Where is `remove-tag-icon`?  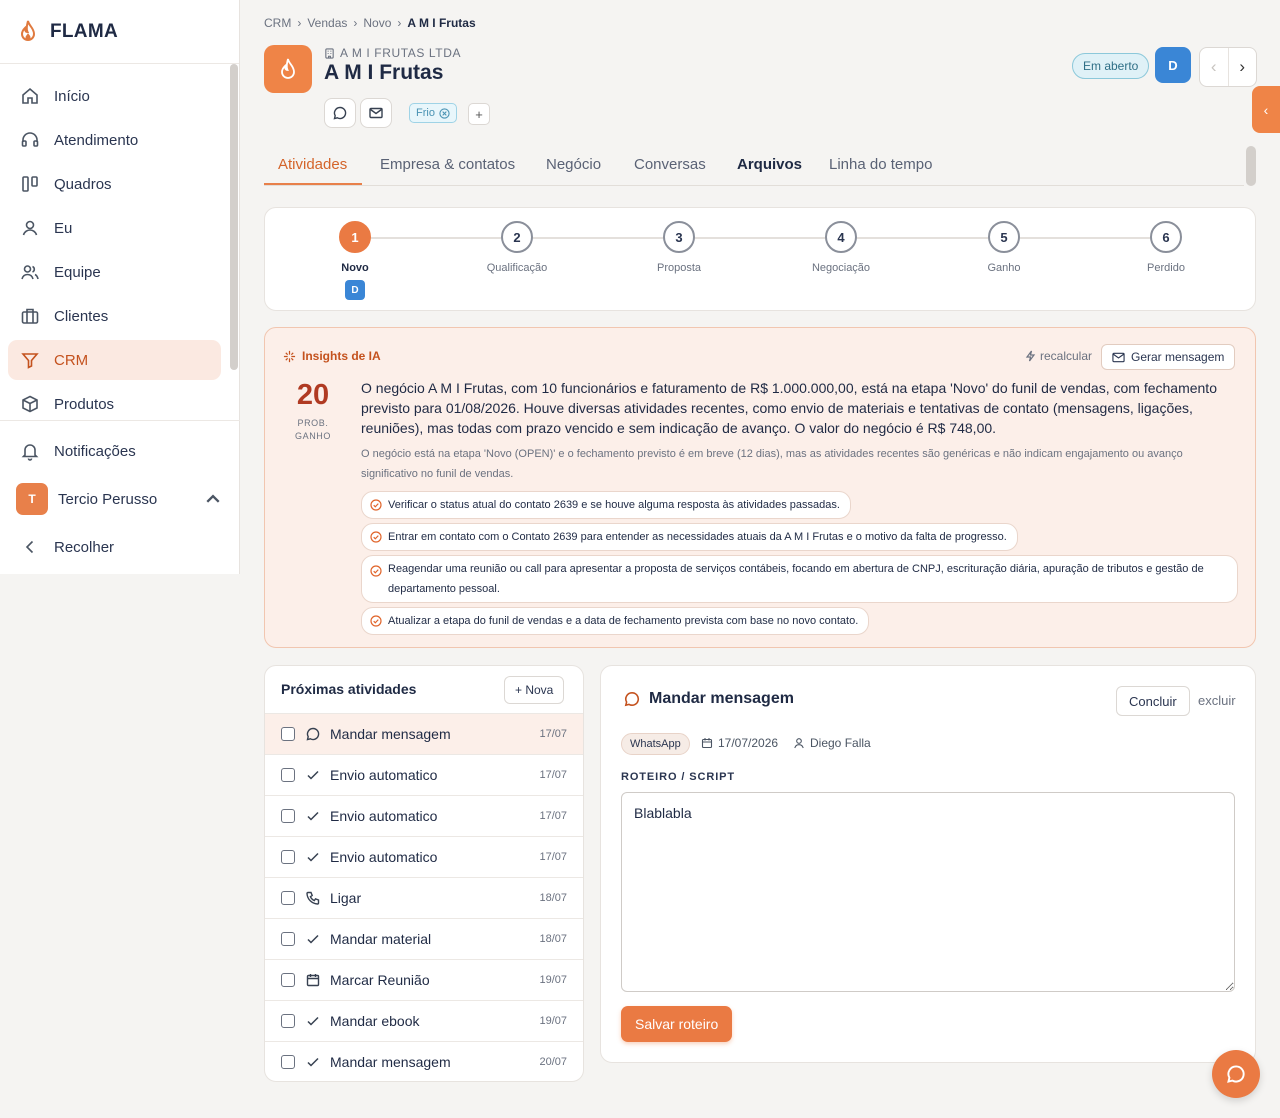
remove-tag-icon is located at coordinates (444, 113).